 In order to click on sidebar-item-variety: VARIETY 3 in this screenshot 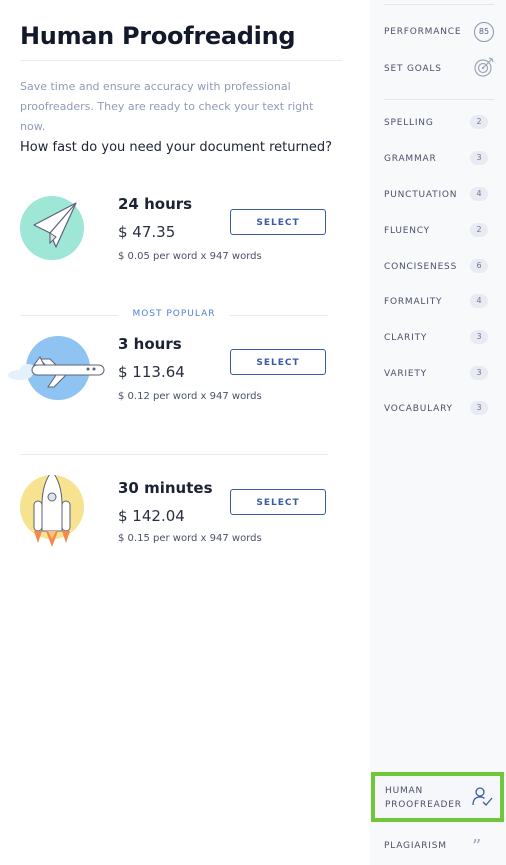, I will do `click(440, 373)`.